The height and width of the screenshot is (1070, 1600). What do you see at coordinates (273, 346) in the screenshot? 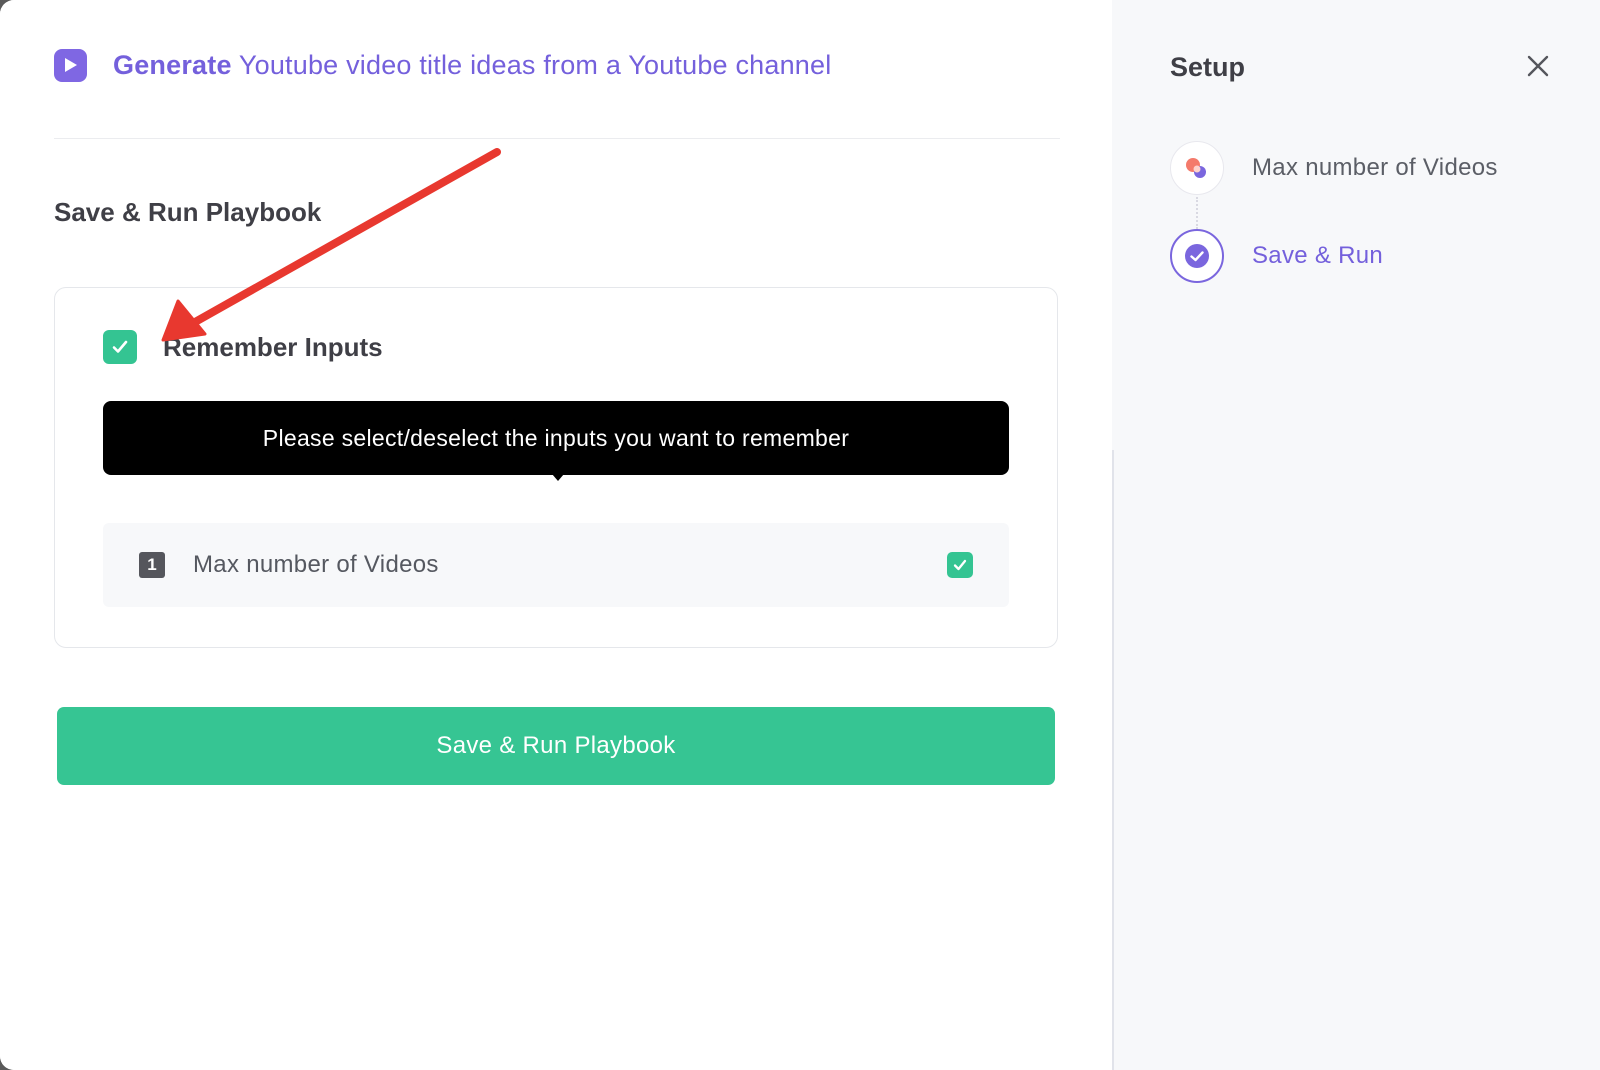
I see `remember-inputs-label: Remember Inputs` at bounding box center [273, 346].